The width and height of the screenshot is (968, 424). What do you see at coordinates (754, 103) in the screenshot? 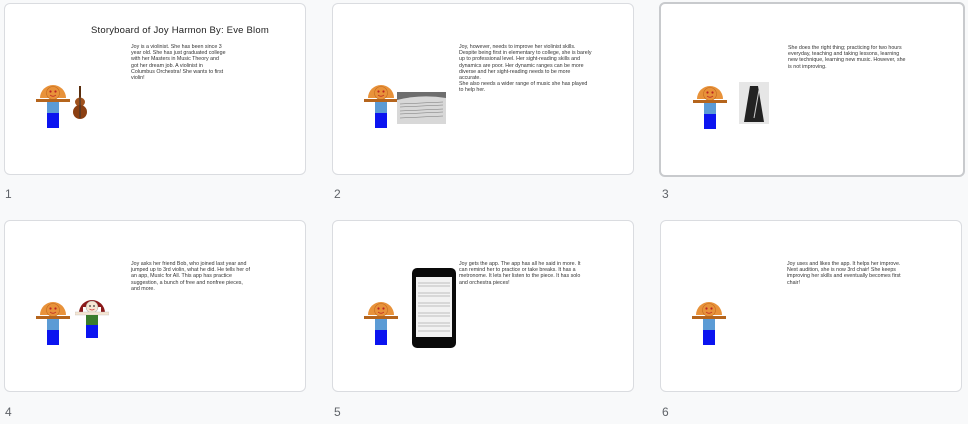
I see `metronome-icon` at bounding box center [754, 103].